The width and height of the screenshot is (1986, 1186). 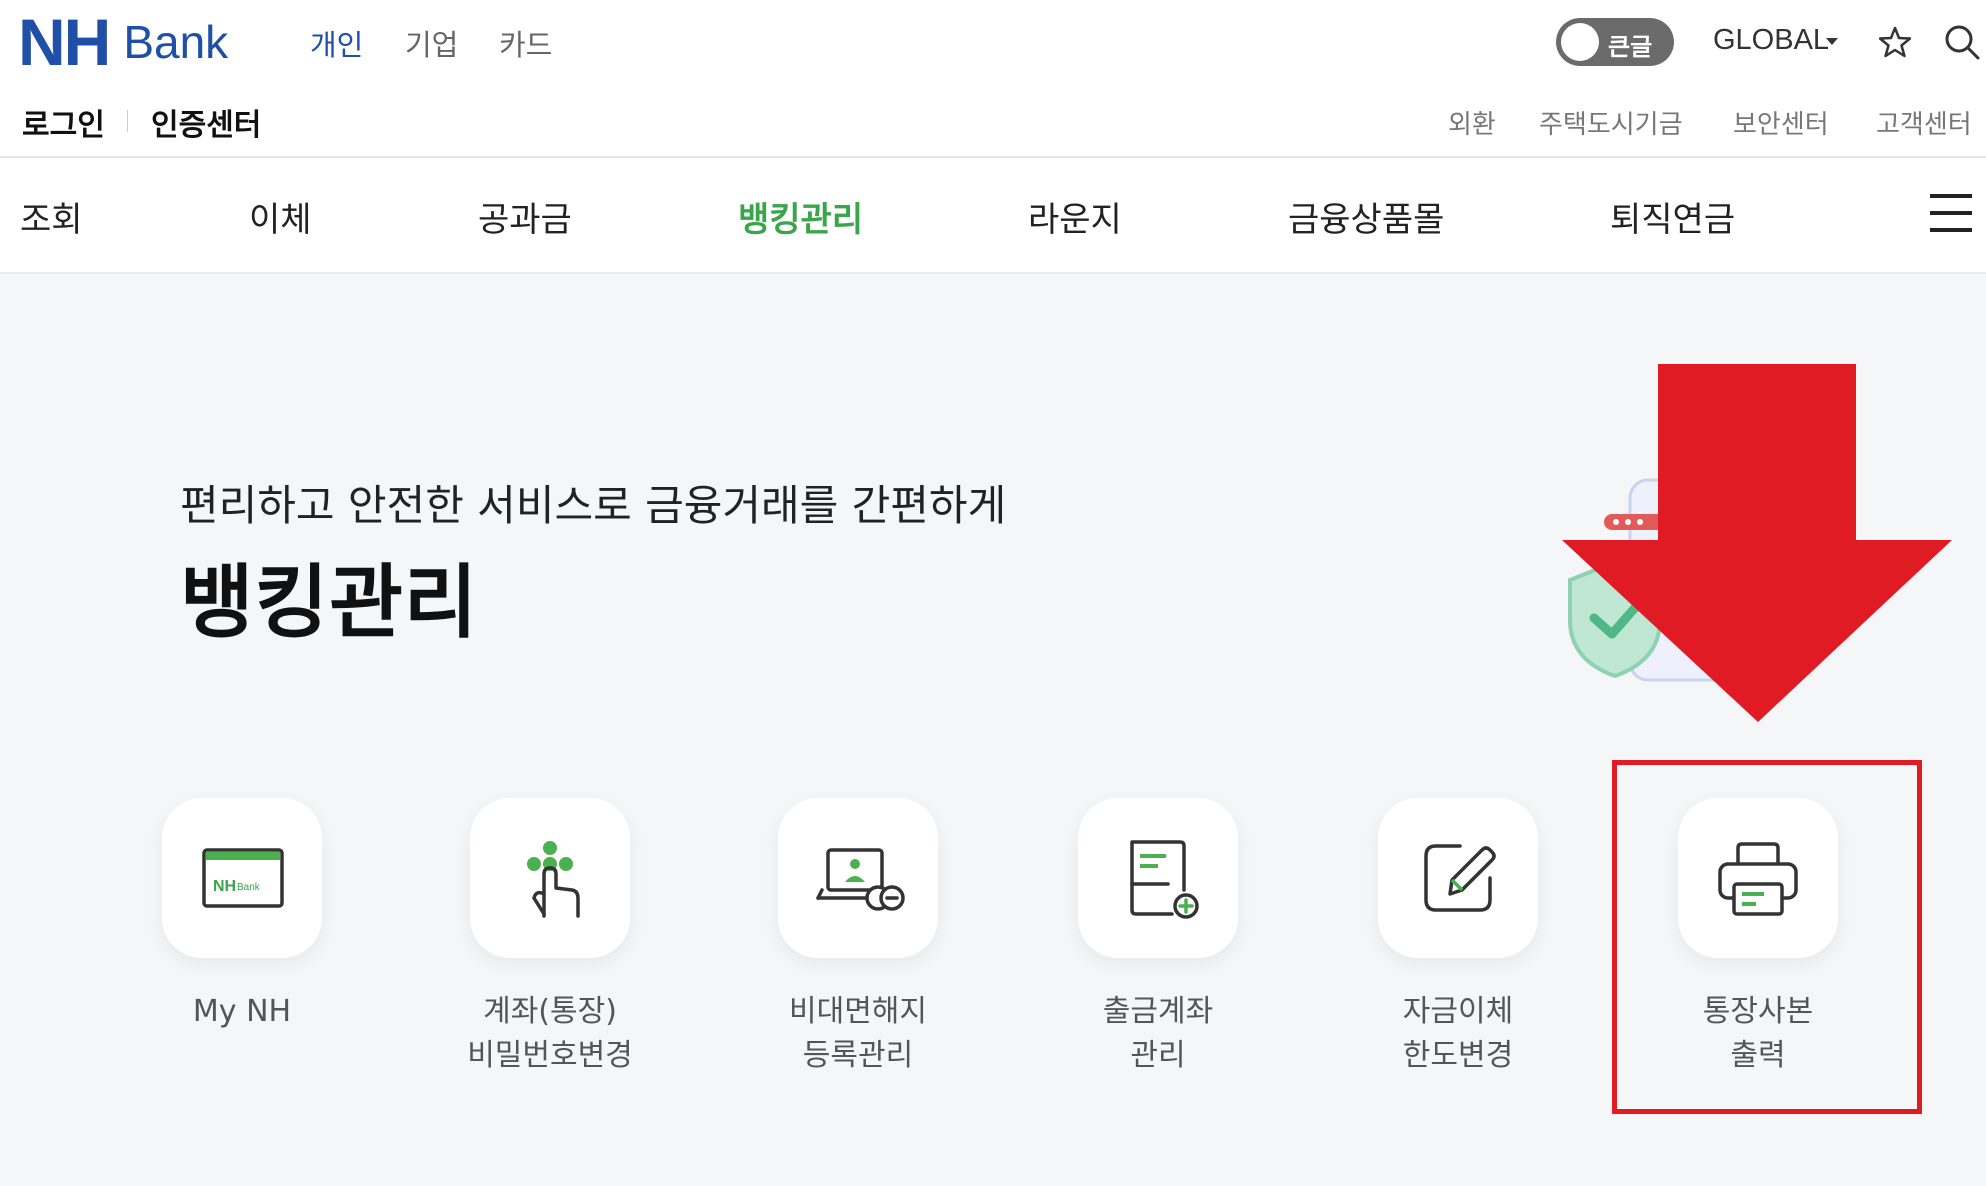 I want to click on segment-tab-business: 기업, so click(x=431, y=43).